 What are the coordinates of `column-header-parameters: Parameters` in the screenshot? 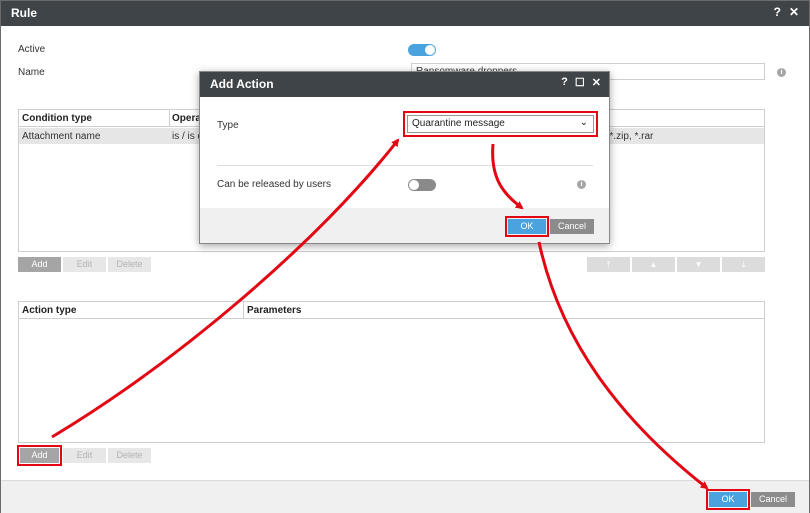 It's located at (274, 310).